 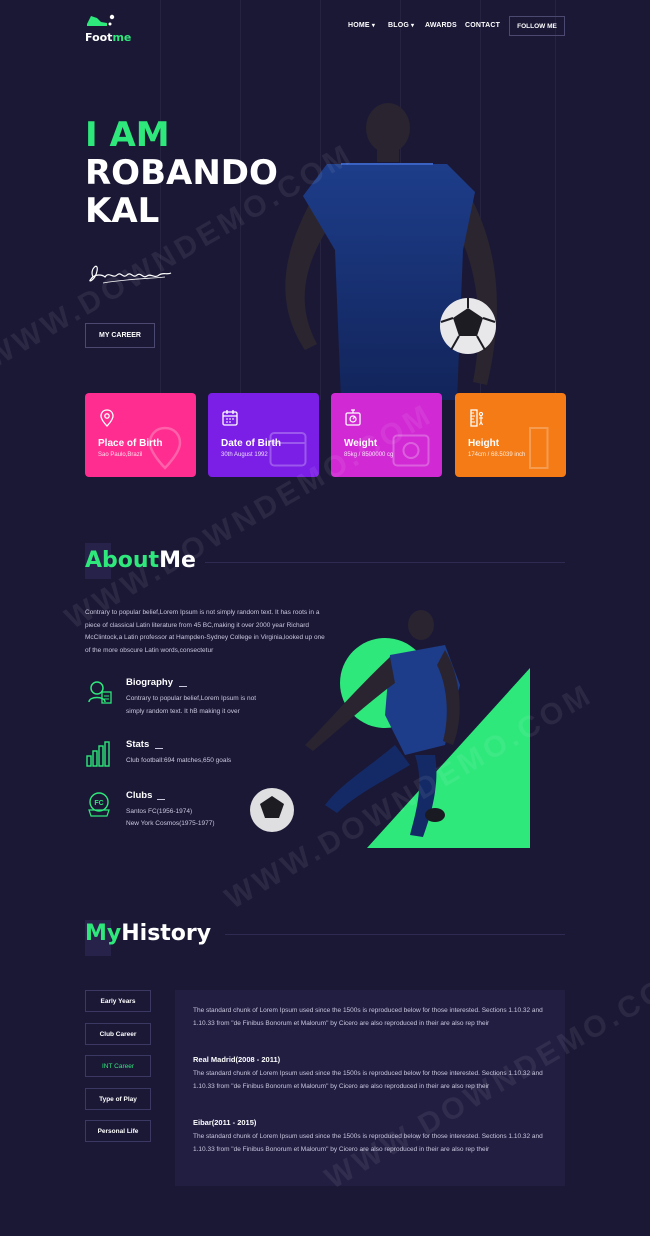 What do you see at coordinates (482, 25) in the screenshot?
I see `nav-contact: CONTACT` at bounding box center [482, 25].